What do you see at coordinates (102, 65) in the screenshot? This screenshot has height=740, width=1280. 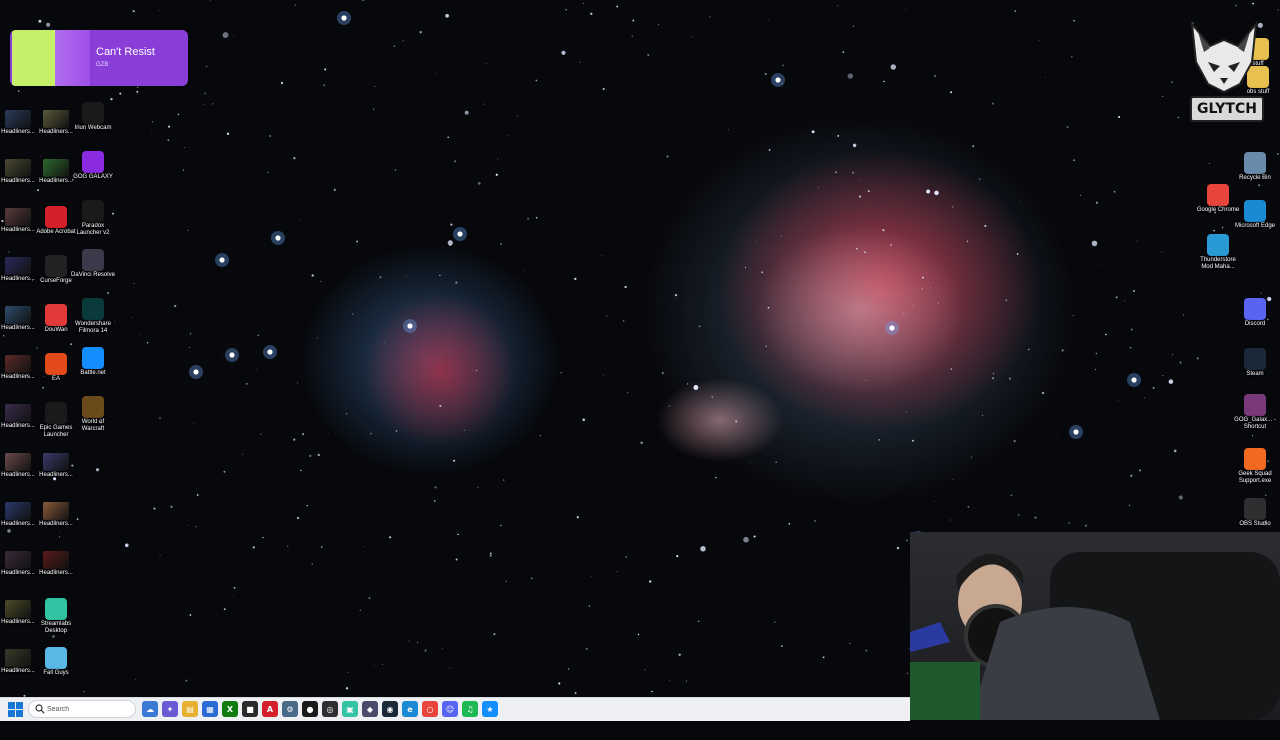 I see `media-artist: GZB` at bounding box center [102, 65].